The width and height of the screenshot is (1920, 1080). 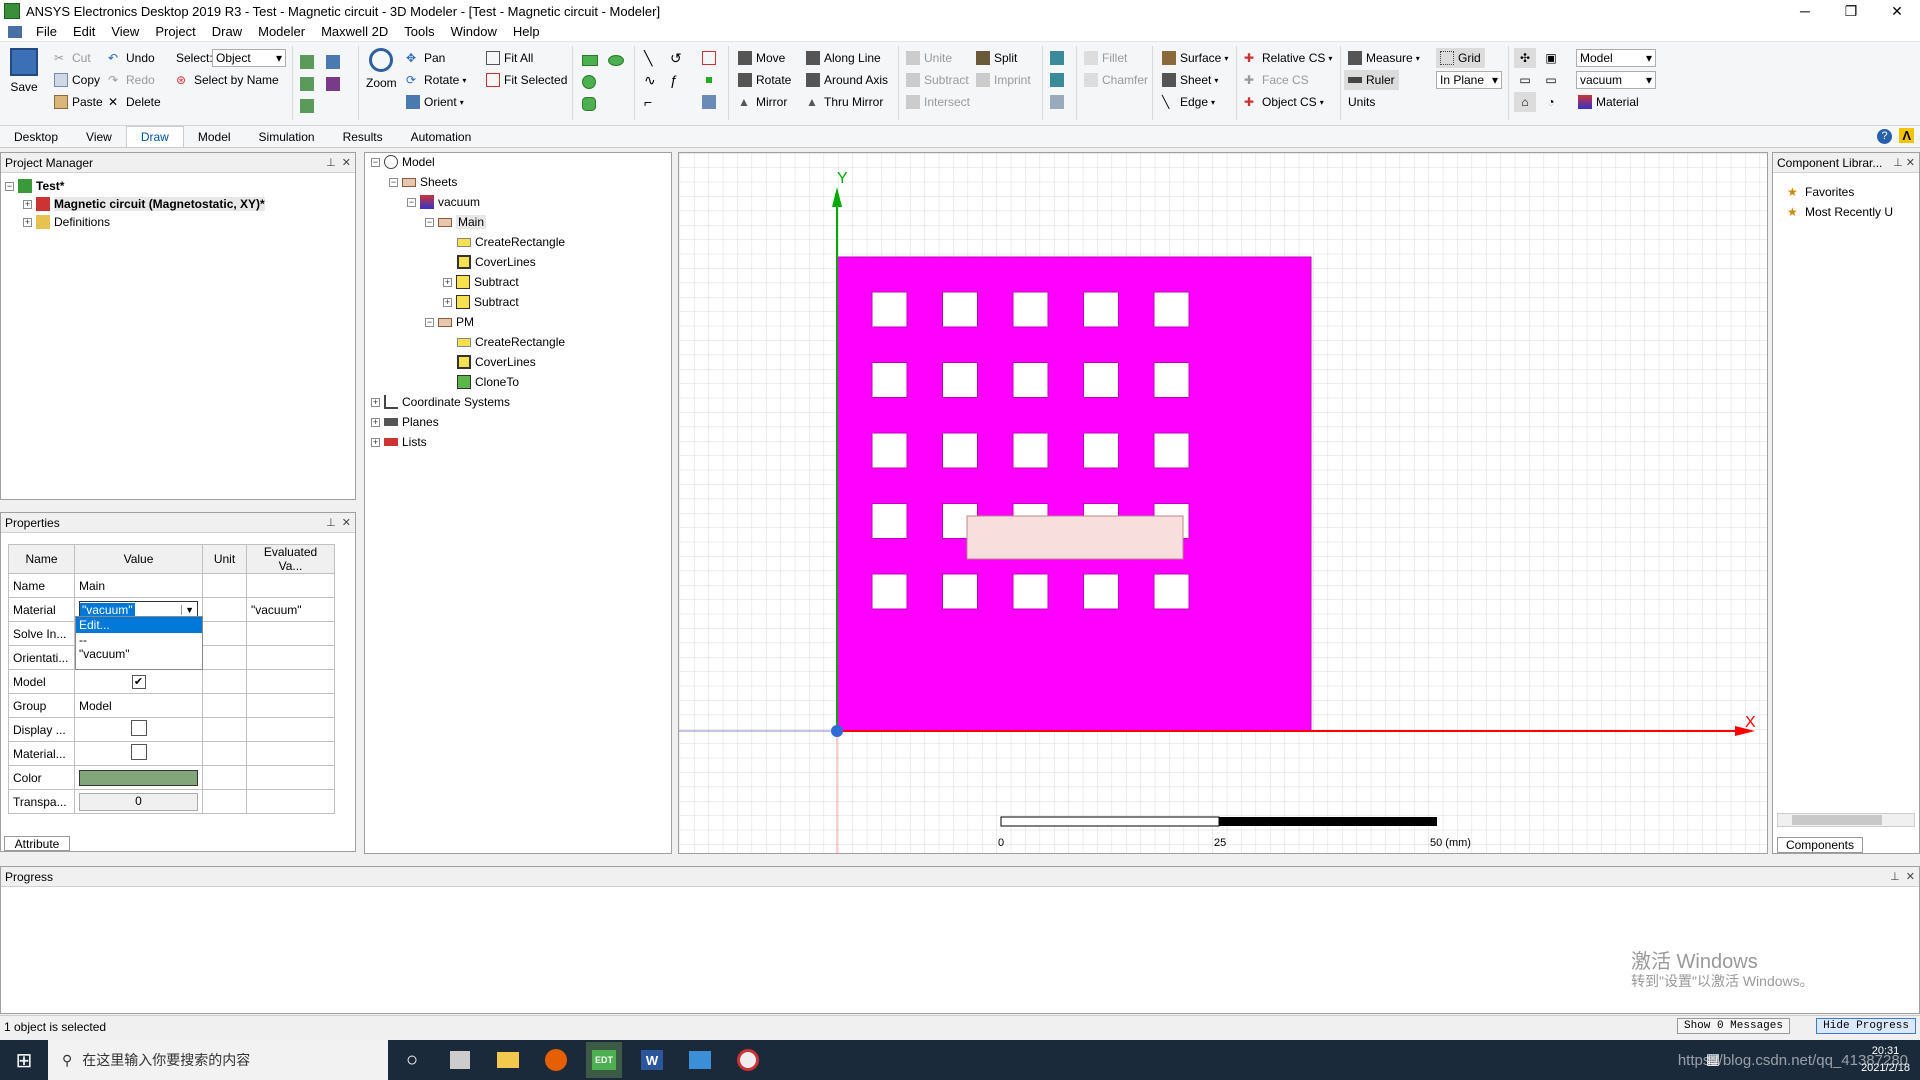 I want to click on snap-face-icon: ▭, so click(x=1551, y=80).